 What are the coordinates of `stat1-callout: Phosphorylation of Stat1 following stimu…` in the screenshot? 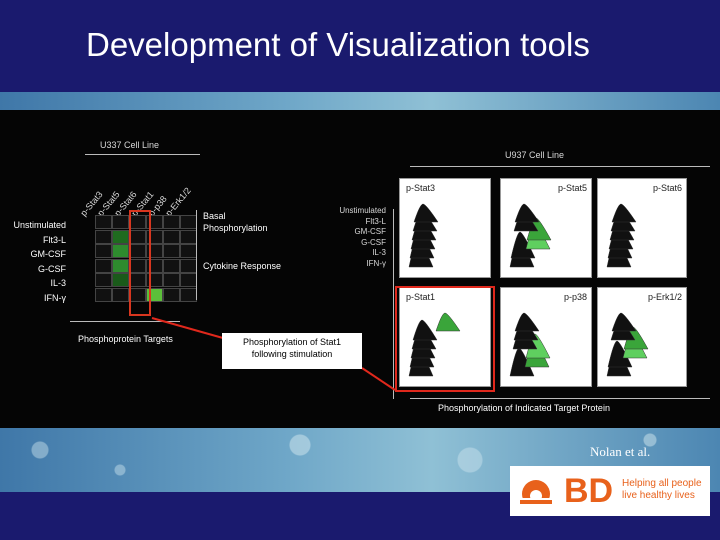 It's located at (292, 351).